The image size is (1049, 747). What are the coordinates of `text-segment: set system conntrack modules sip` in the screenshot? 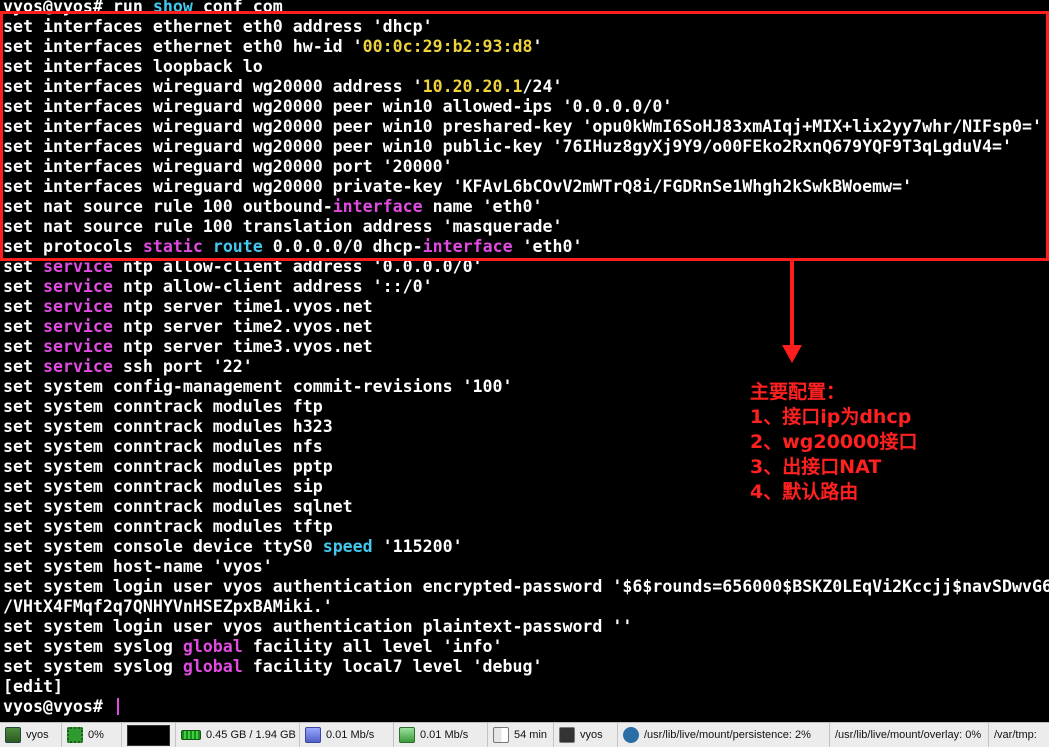 It's located at (163, 486).